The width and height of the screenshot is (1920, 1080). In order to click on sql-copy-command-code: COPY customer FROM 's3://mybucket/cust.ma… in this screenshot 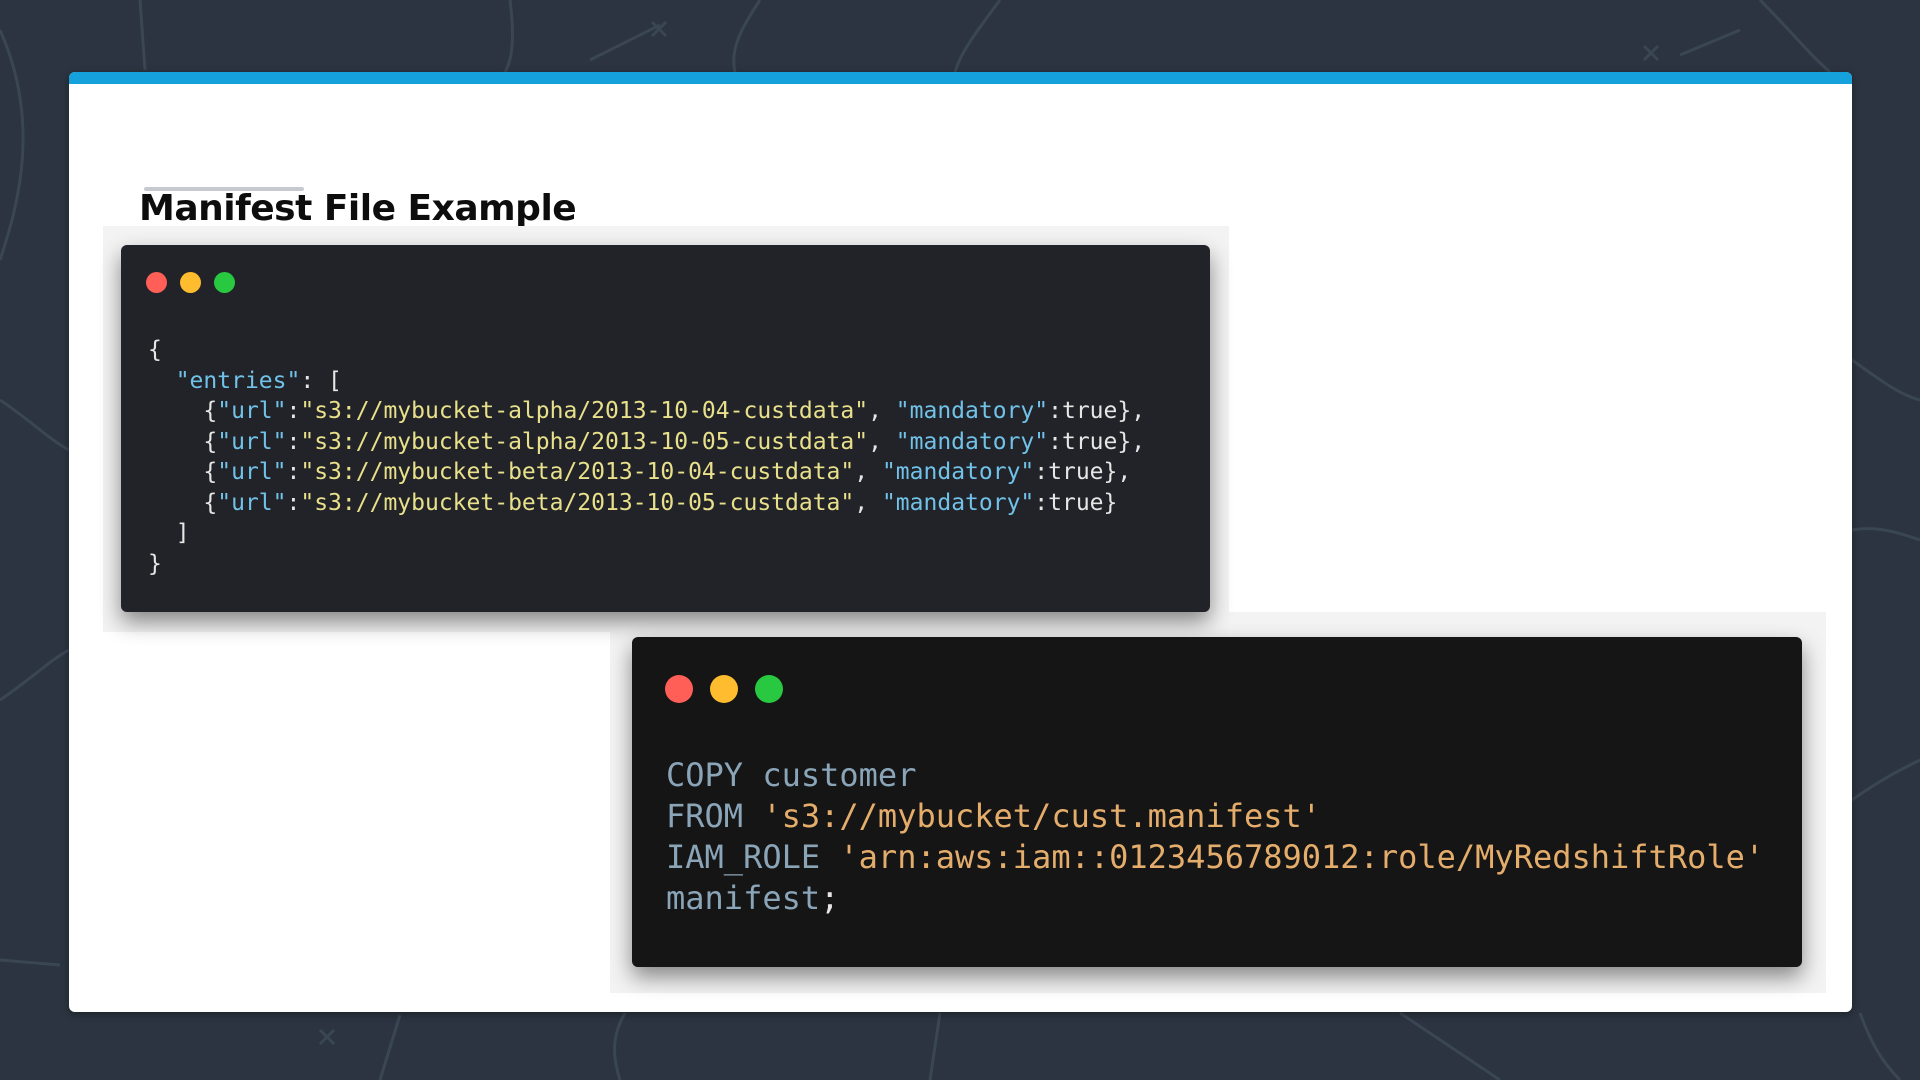, I will do `click(1215, 837)`.